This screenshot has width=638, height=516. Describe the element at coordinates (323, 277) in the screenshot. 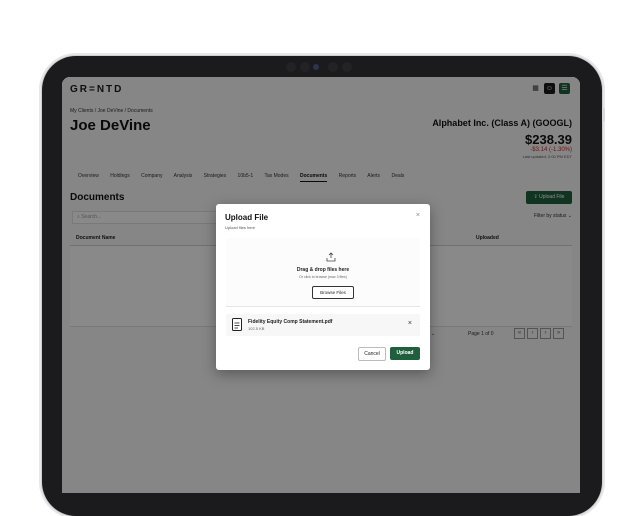

I see `drop-subtext: Or click to browse (max 3 files)` at that location.